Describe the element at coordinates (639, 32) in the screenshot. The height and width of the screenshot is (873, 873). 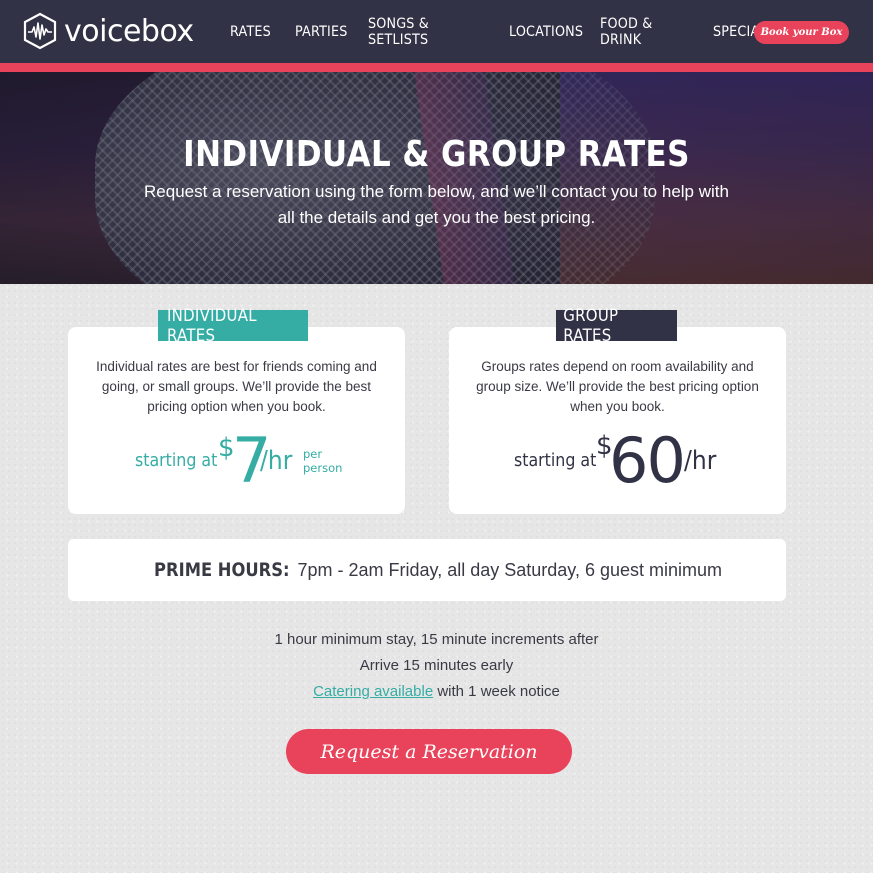
I see `nav-link-food-drink: FOOD & DRINK` at that location.